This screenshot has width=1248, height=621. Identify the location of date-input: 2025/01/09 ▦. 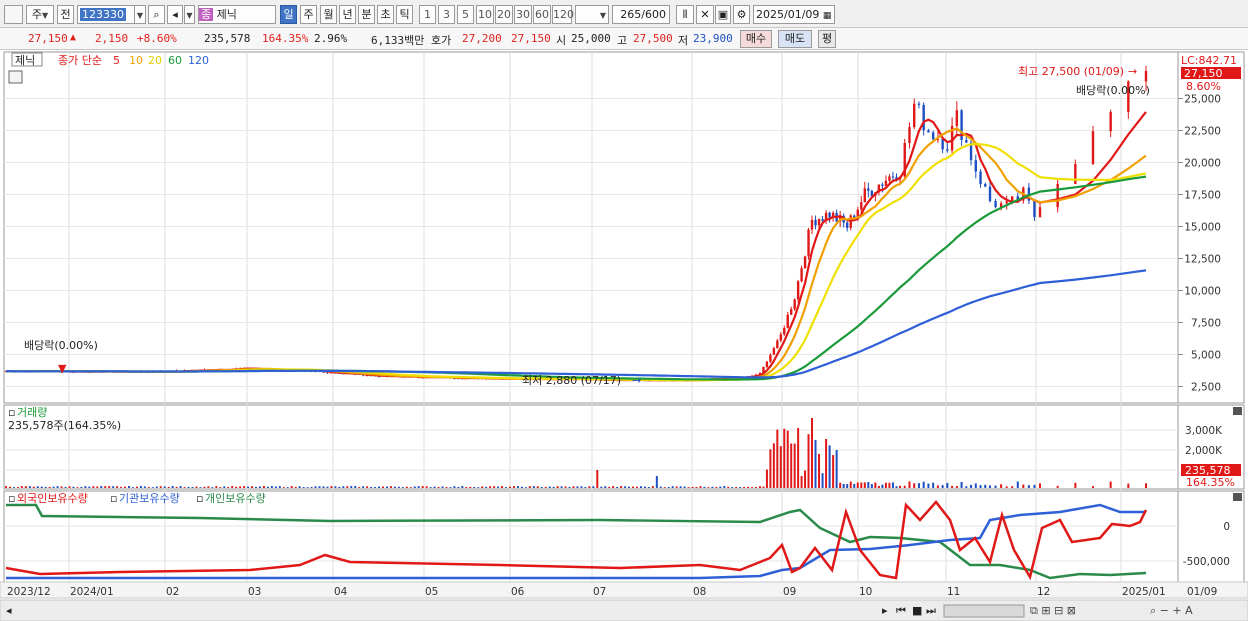
(794, 14).